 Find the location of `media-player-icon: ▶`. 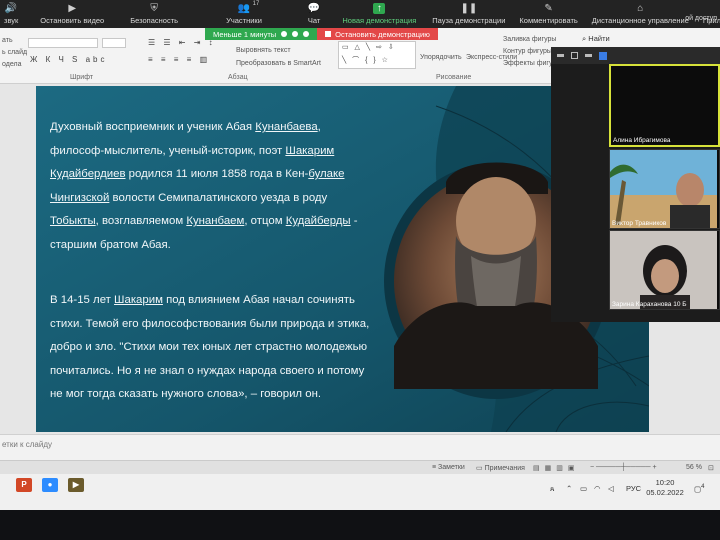

media-player-icon: ▶ is located at coordinates (76, 485).